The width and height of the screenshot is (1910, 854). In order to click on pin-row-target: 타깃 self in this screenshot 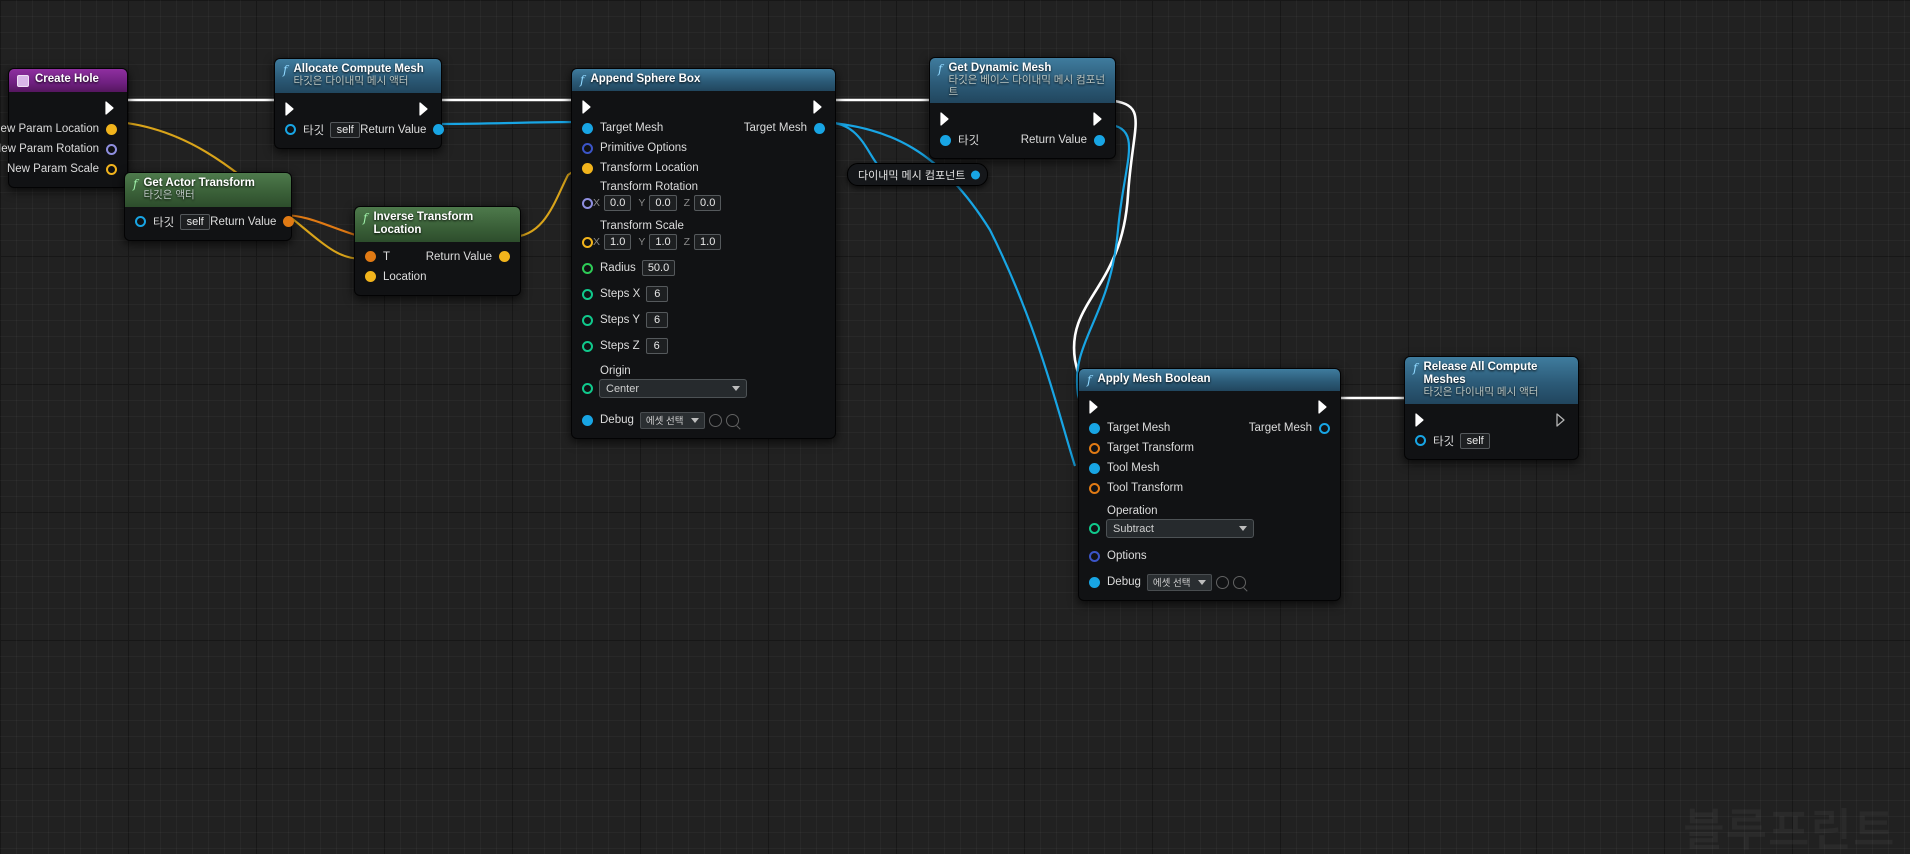, I will do `click(1491, 441)`.